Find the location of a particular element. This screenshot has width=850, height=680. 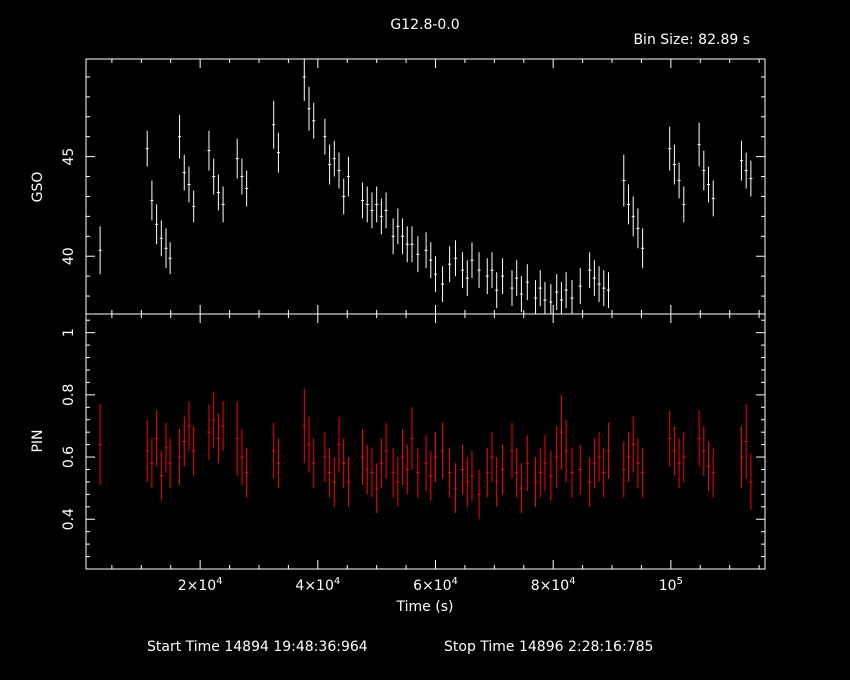

x-tick-label: 4×104 is located at coordinates (317, 585).